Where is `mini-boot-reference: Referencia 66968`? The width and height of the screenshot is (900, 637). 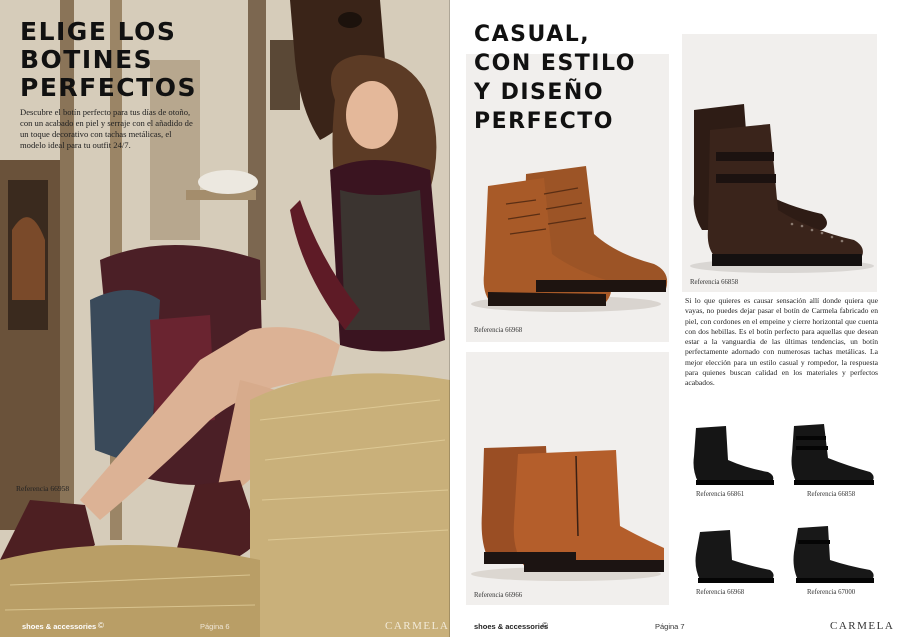
mini-boot-reference: Referencia 66968 is located at coordinates (720, 592).